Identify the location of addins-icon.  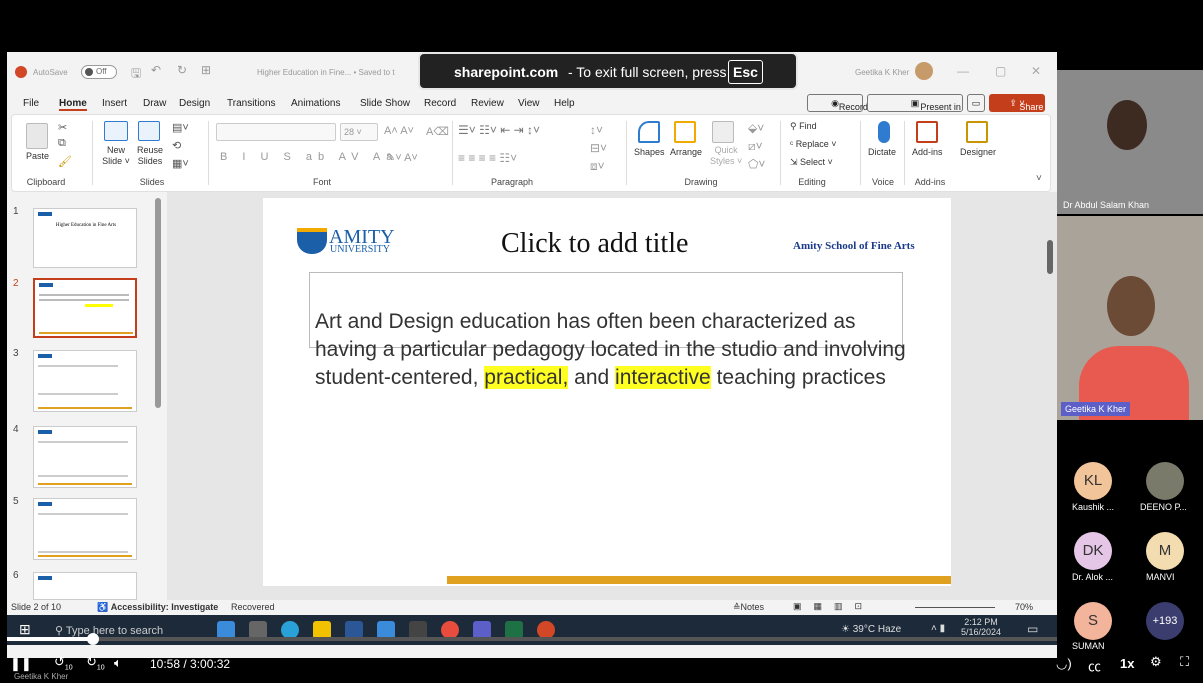
(927, 132).